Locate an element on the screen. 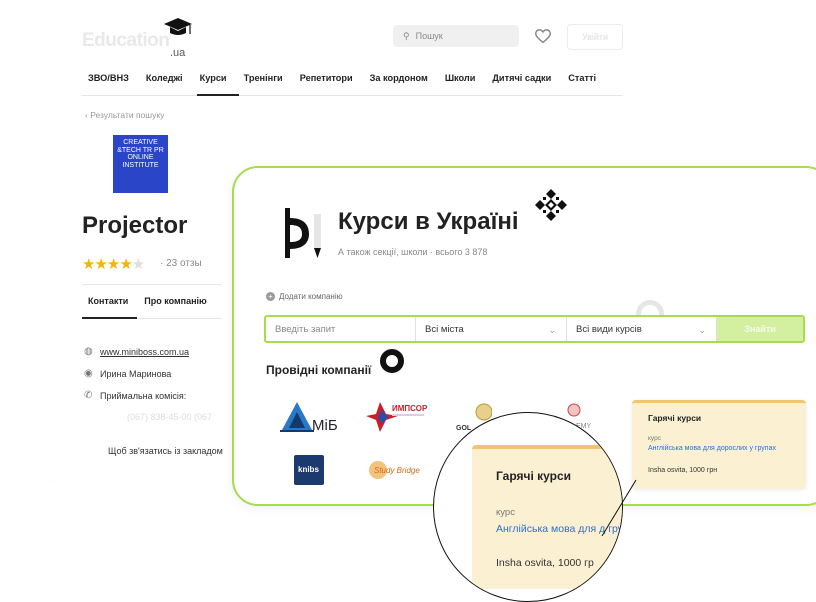 This screenshot has width=816, height=602. site-logo: Education is located at coordinates (126, 41).